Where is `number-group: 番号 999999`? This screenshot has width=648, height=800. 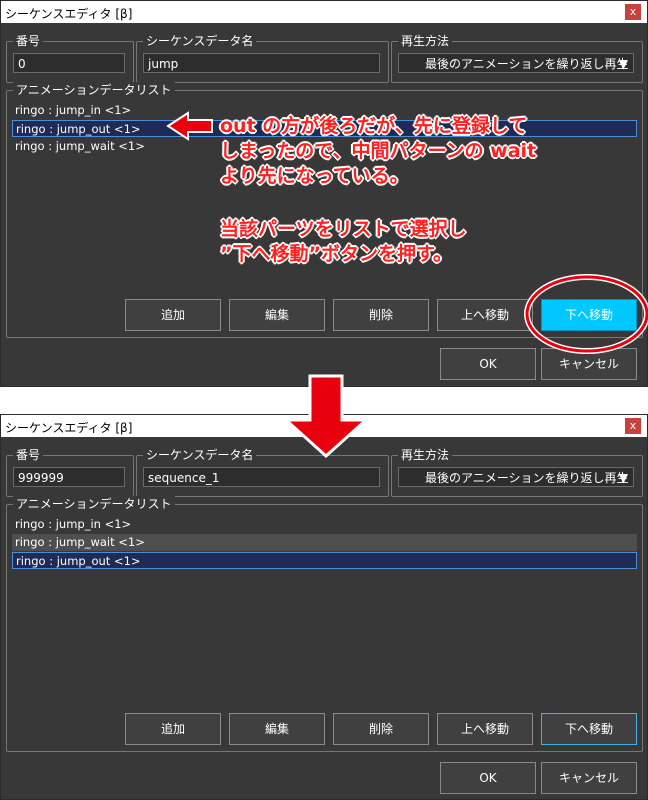
number-group: 番号 999999 is located at coordinates (70, 472).